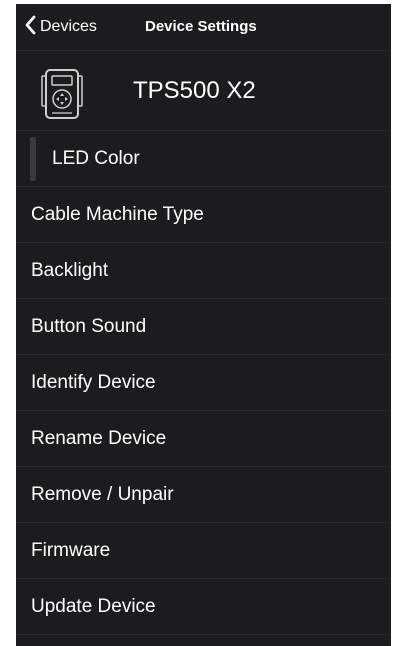  What do you see at coordinates (30, 27) in the screenshot?
I see `chevron-left-icon` at bounding box center [30, 27].